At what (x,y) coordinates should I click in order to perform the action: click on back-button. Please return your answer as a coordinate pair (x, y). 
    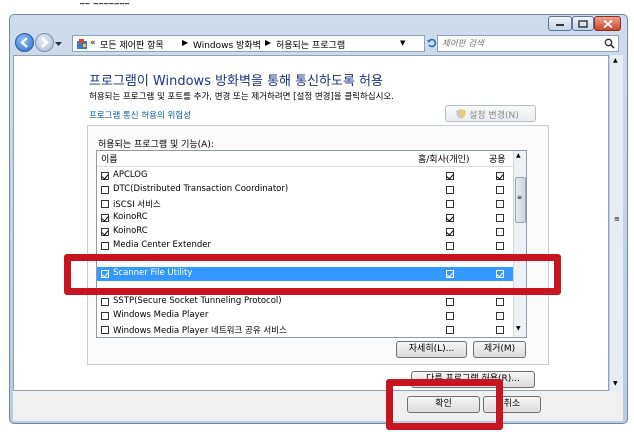
    Looking at the image, I should click on (24, 42).